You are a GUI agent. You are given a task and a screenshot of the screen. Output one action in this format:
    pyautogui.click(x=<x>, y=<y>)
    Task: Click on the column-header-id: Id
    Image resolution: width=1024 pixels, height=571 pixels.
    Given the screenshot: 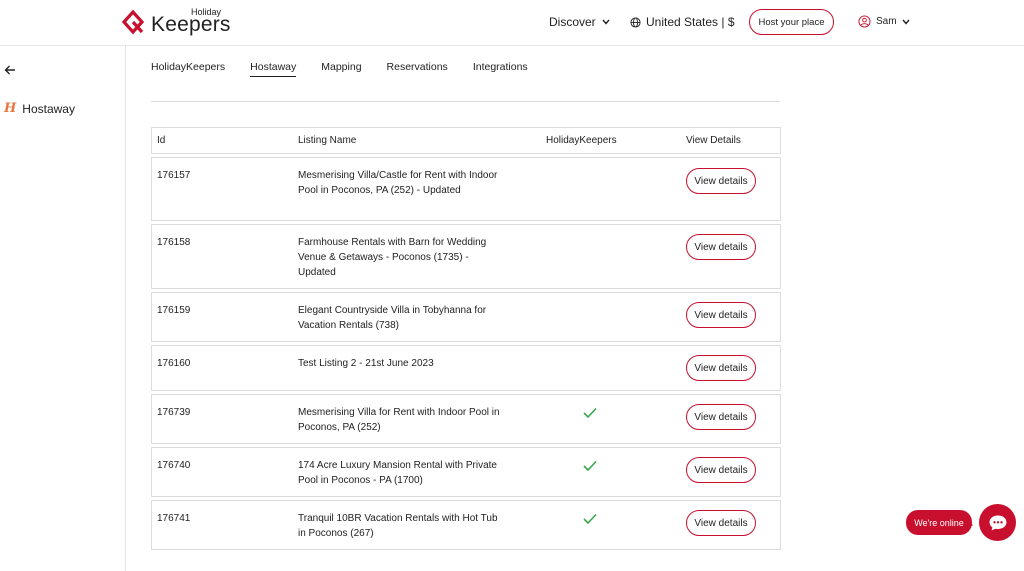 What is the action you would take?
    pyautogui.click(x=161, y=140)
    